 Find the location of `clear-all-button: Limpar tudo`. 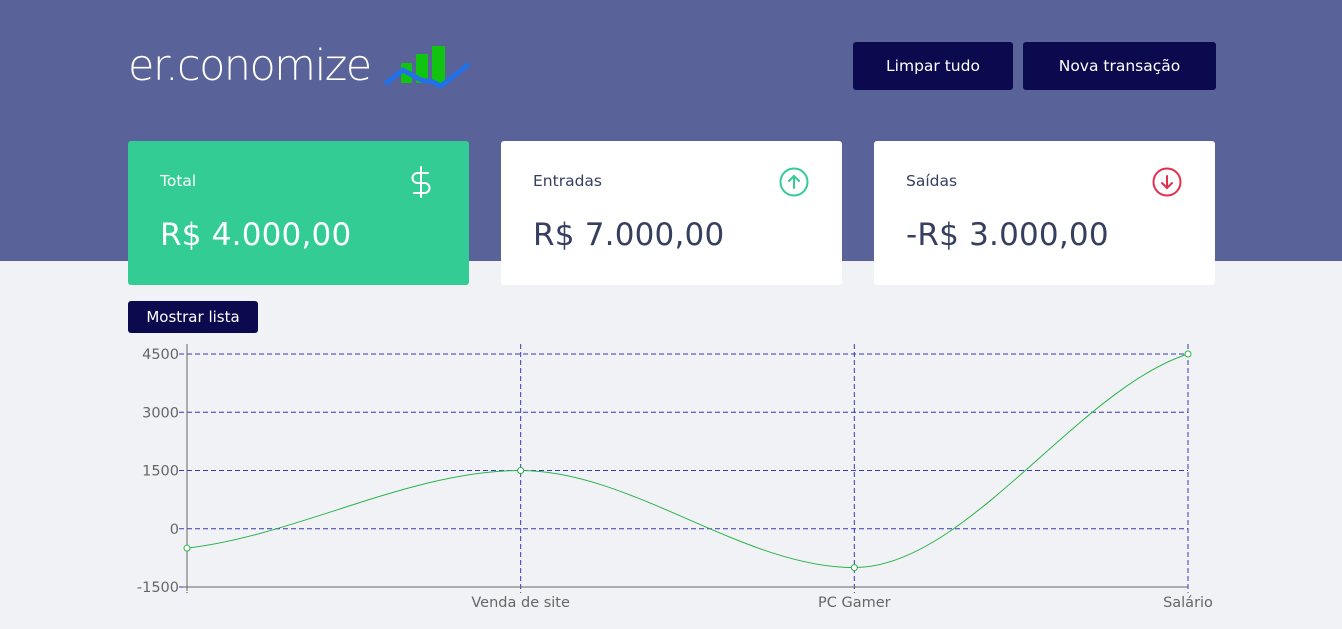

clear-all-button: Limpar tudo is located at coordinates (933, 66).